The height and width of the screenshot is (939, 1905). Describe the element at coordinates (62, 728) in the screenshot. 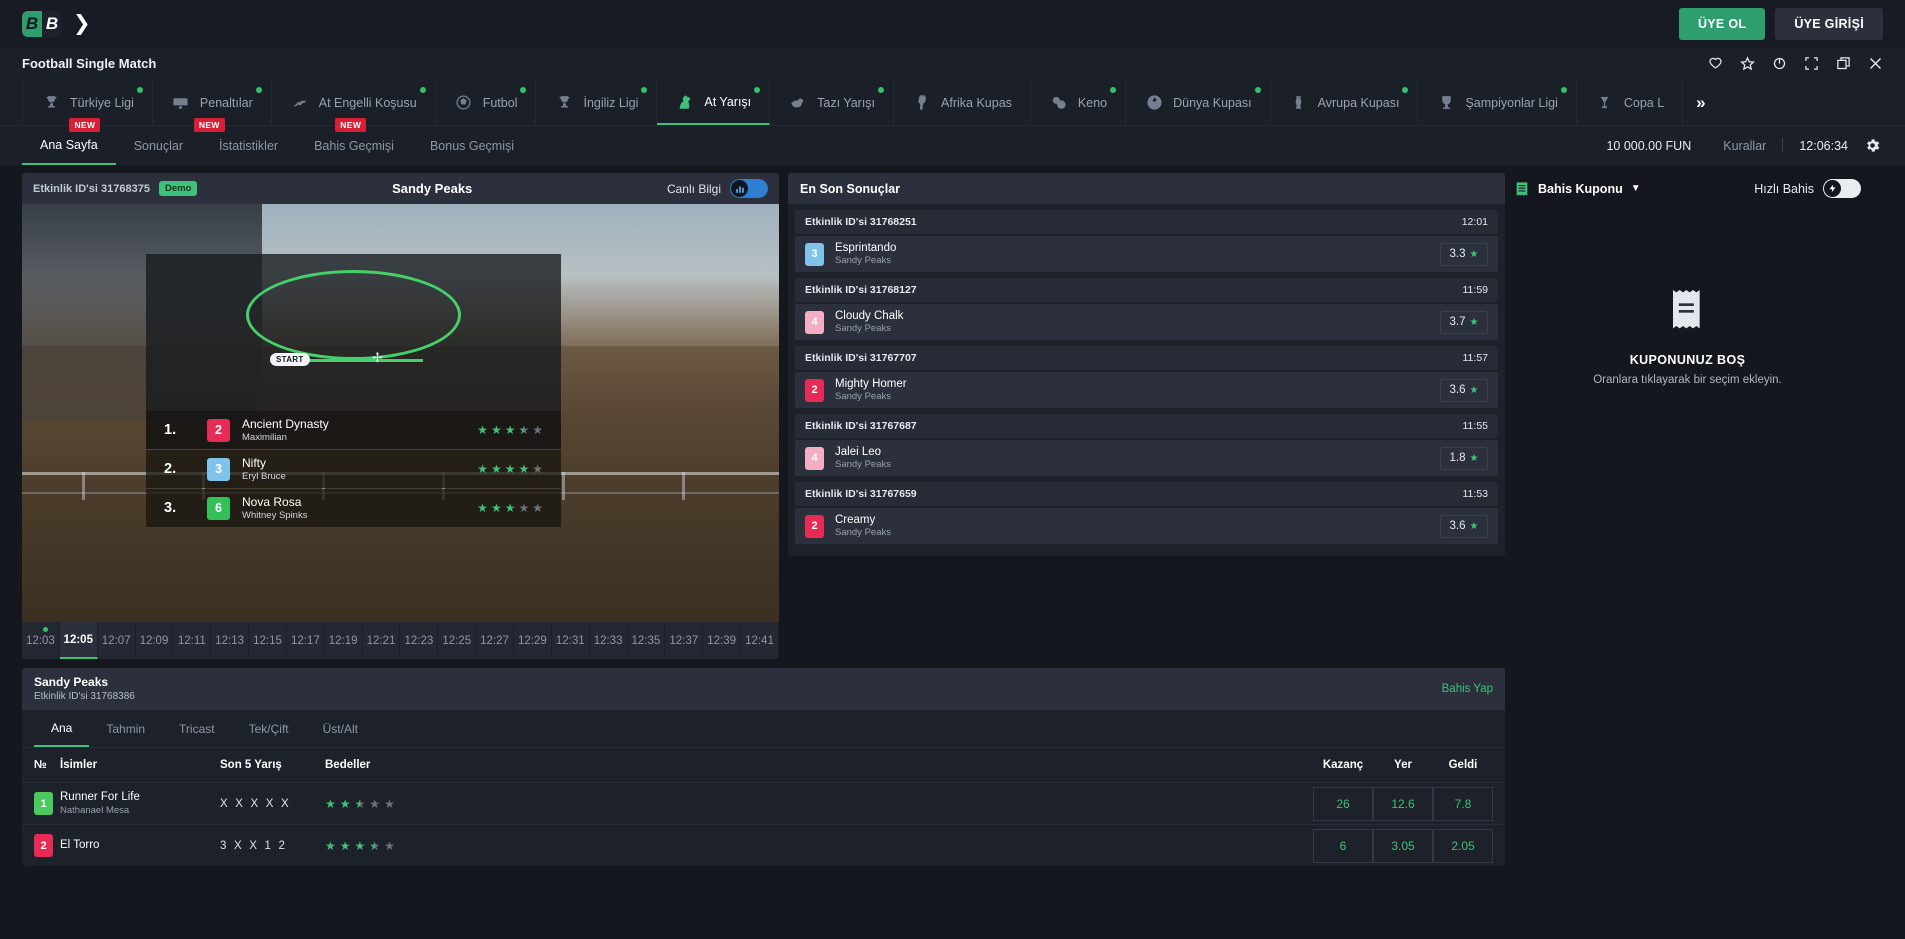

I see `market-tab-ana: Ana` at that location.